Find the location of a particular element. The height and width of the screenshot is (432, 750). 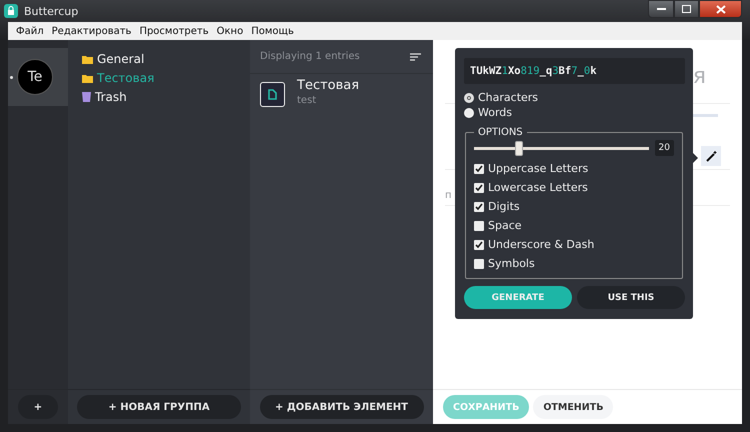

option-checkbox: Underscore & Dash is located at coordinates (574, 244).